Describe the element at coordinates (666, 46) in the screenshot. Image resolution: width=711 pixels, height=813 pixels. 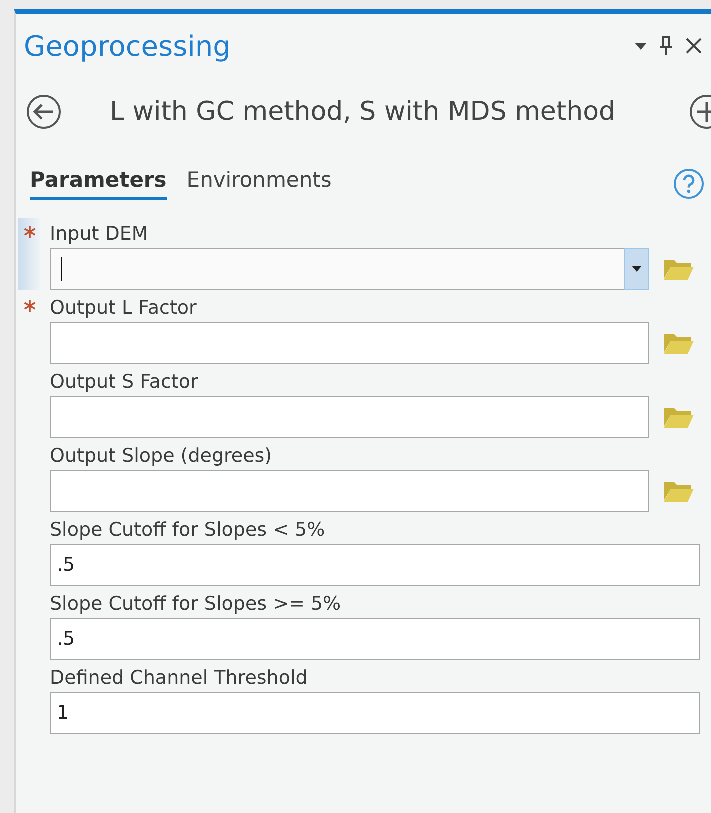
I see `pin-icon` at that location.